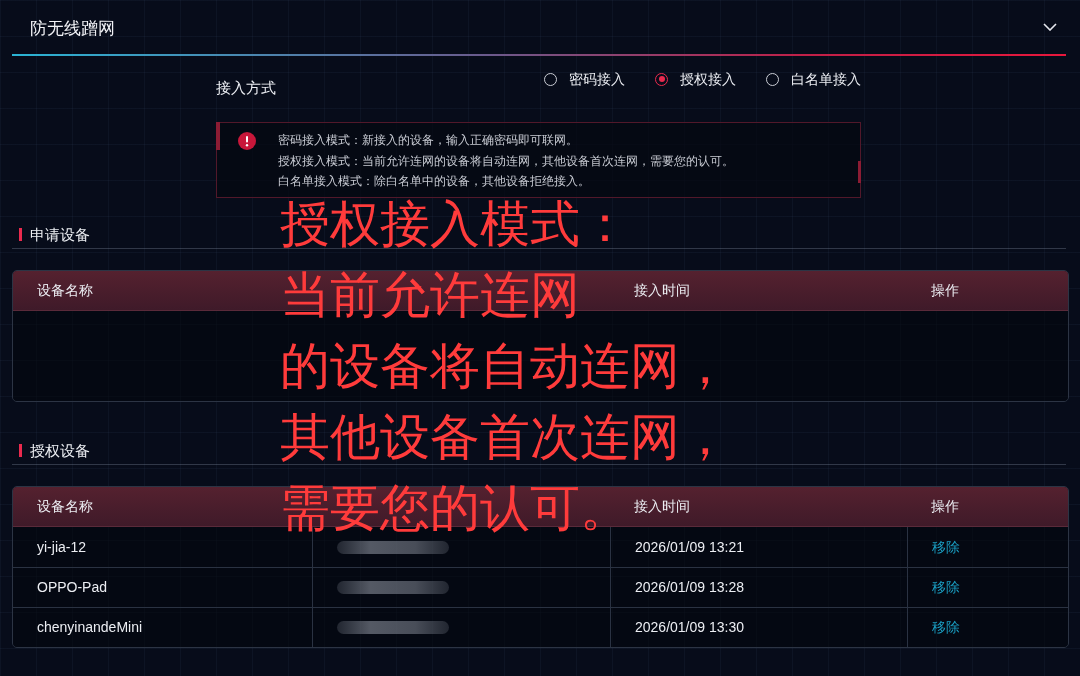 This screenshot has width=1080, height=676. Describe the element at coordinates (505, 366) in the screenshot. I see `annotation-text: 的设备将自动连网，` at that location.